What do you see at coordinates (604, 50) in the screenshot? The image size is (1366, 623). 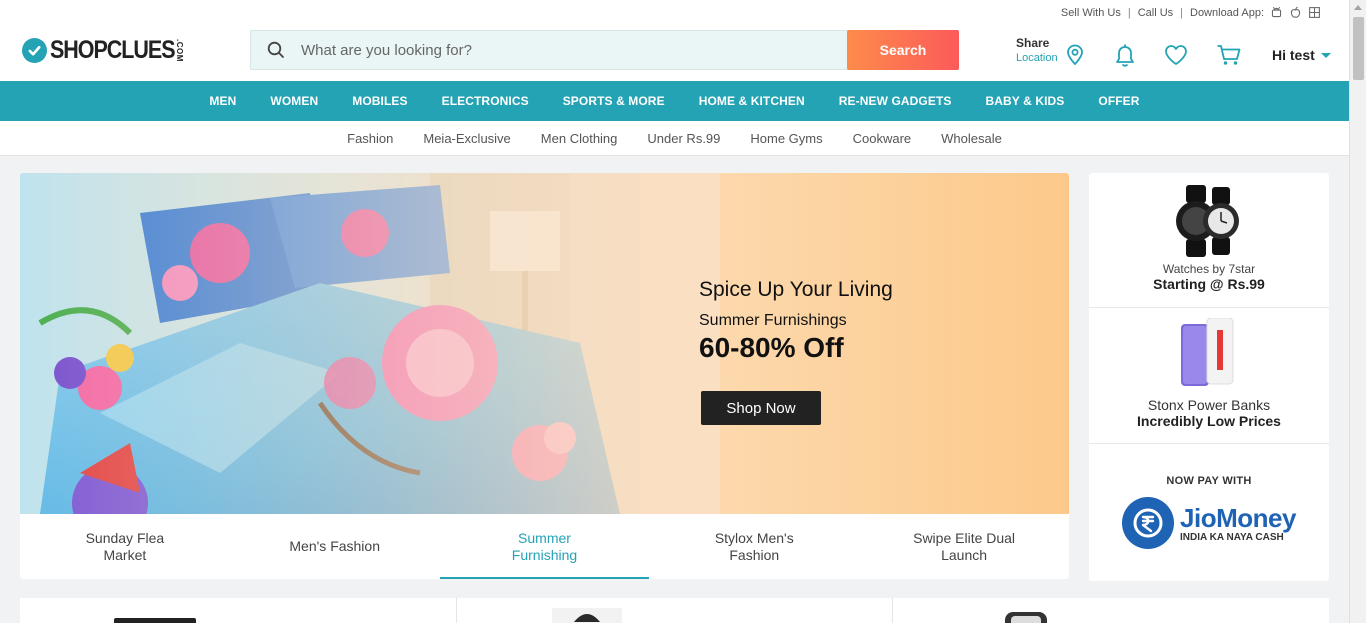 I see `search-bar: Search` at bounding box center [604, 50].